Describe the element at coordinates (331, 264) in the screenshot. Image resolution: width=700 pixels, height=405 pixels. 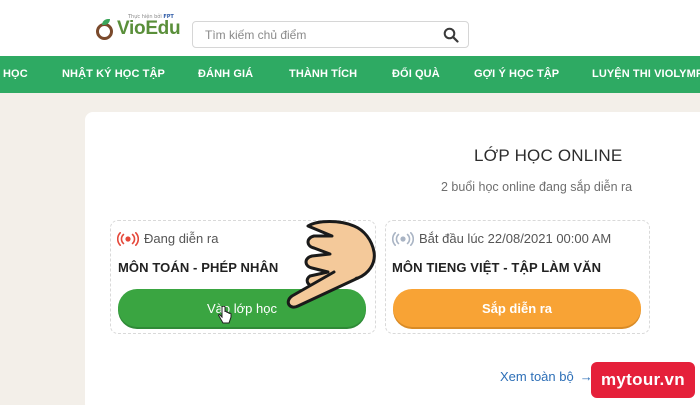
I see `pointing-hand-icon` at that location.